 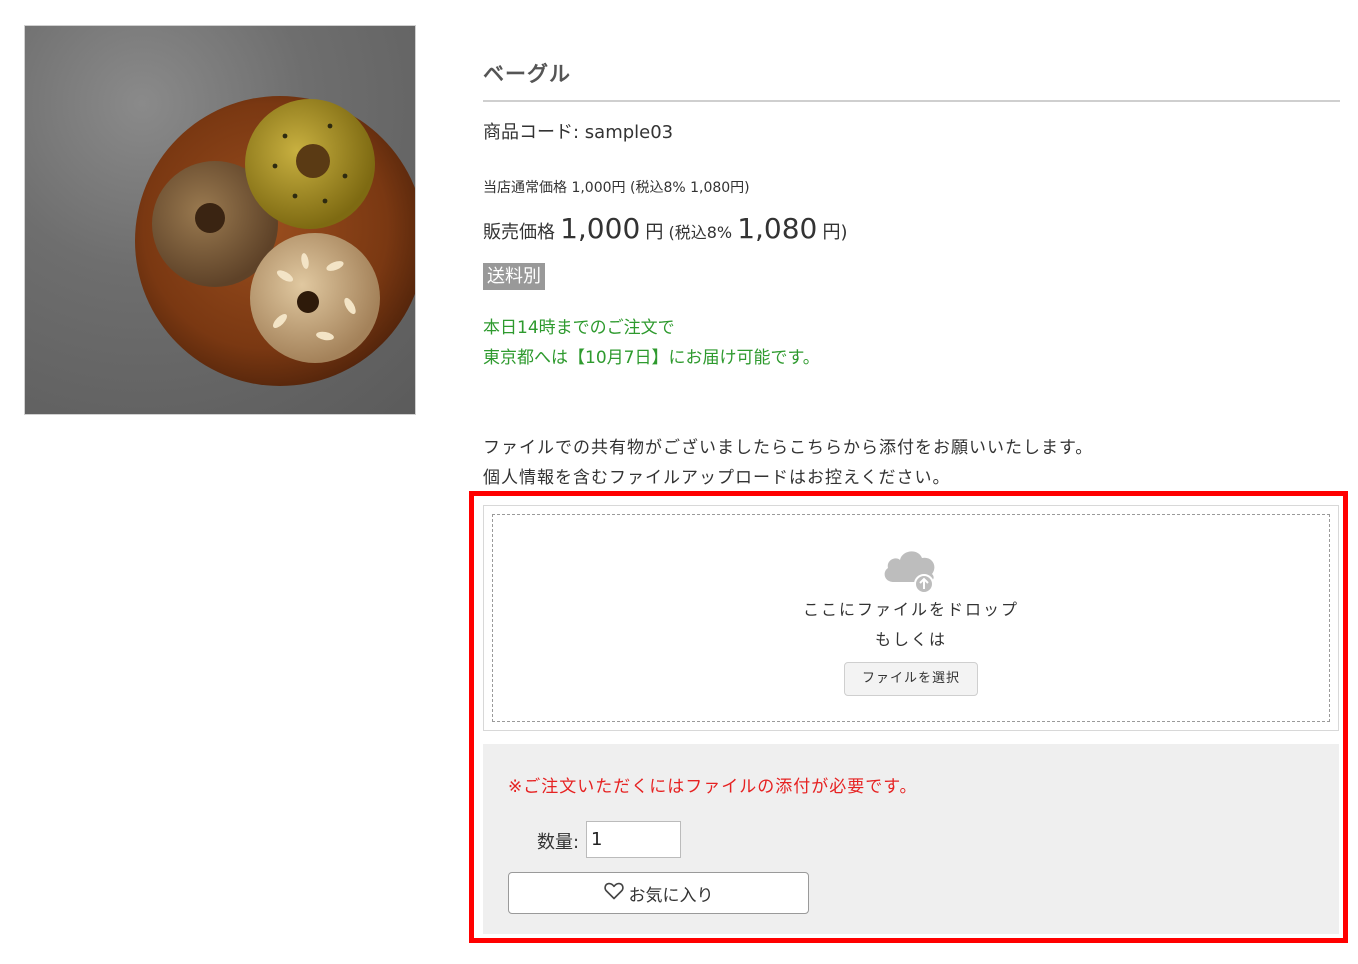 What do you see at coordinates (519, 232) in the screenshot?
I see `sale-price-label: 販売価格` at bounding box center [519, 232].